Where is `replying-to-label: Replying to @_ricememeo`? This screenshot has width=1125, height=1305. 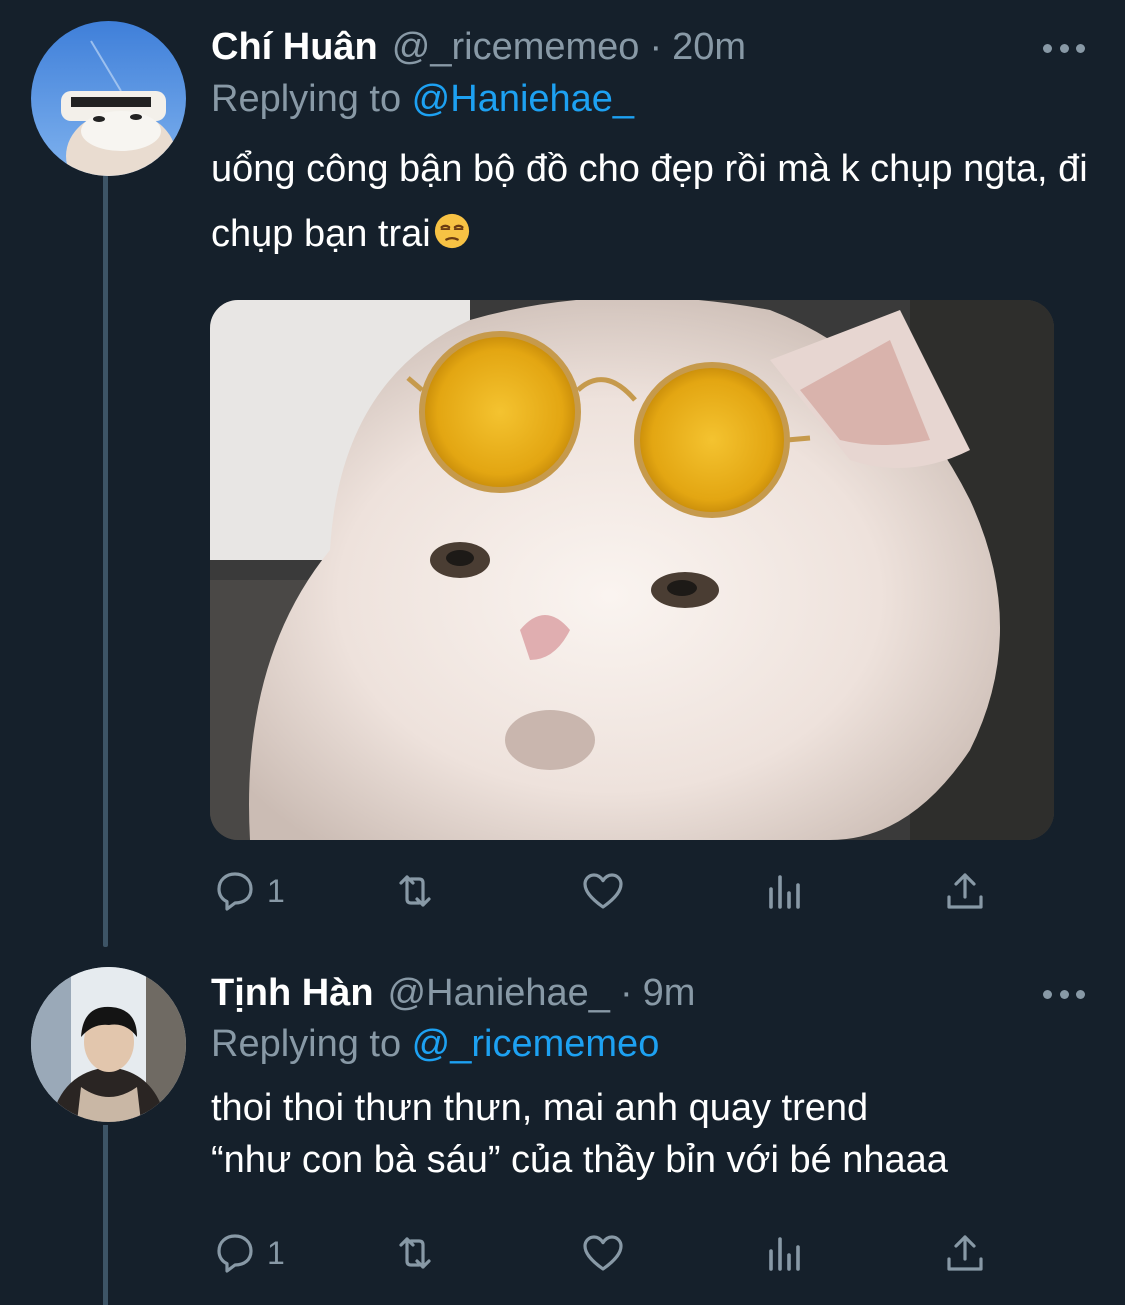
replying-to-label: Replying to @_ricememeo is located at coordinates (435, 1044).